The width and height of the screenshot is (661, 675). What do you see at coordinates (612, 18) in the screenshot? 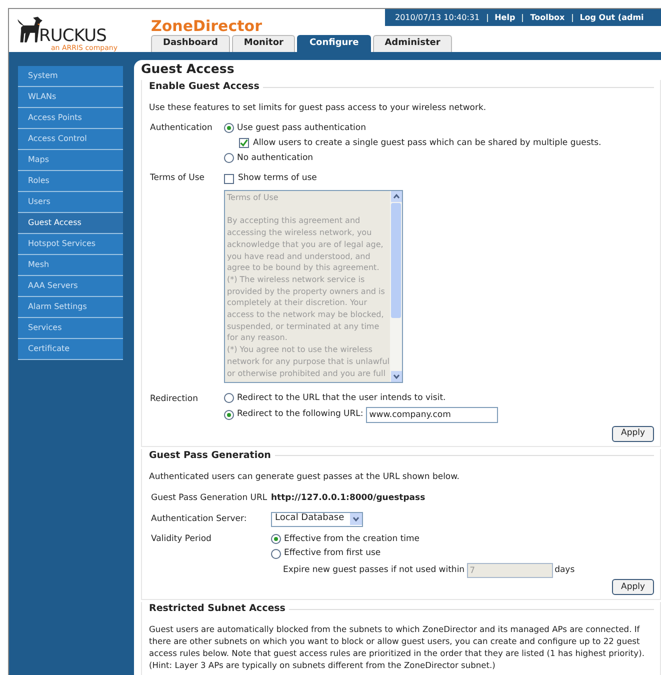
I see `header-link: Log Out (admi` at bounding box center [612, 18].